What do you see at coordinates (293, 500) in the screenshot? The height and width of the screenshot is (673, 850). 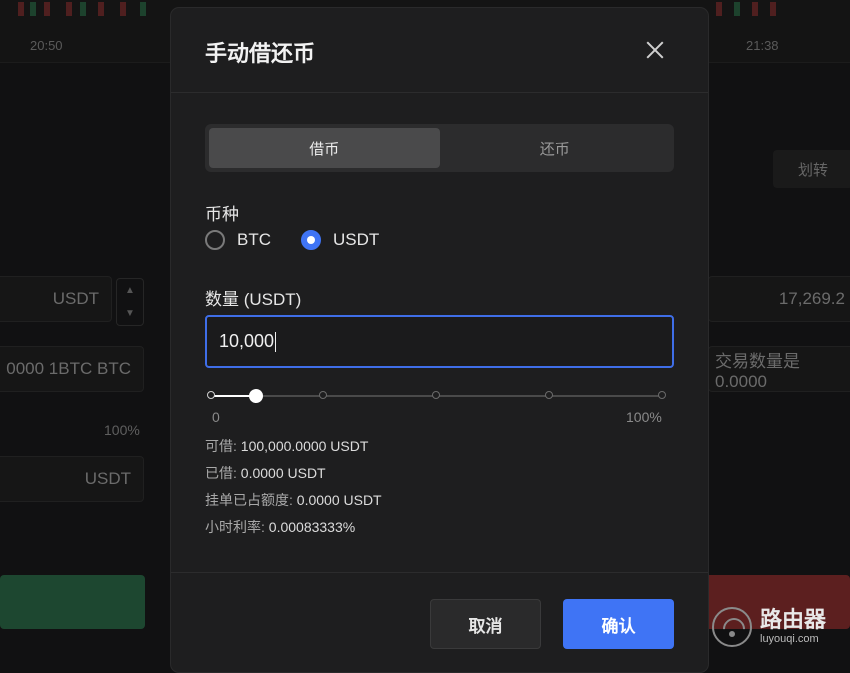 I see `info-order-used: 挂单已占额度: 0.0000 USDT` at bounding box center [293, 500].